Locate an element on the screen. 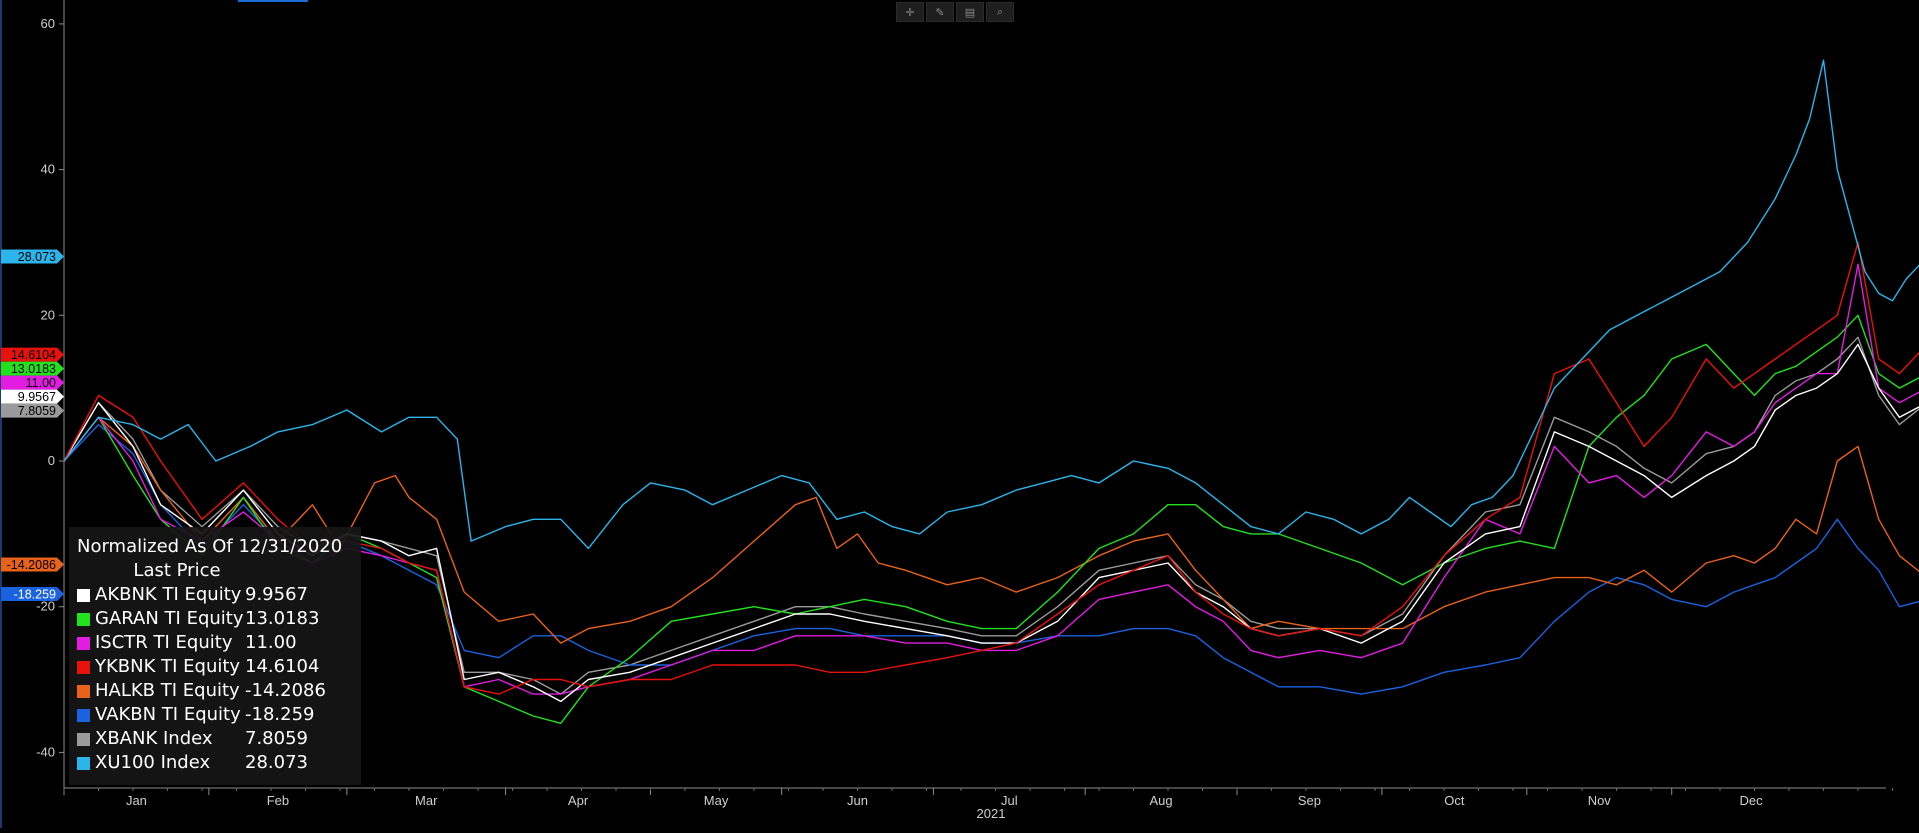  legend-series-value: -14.2086 is located at coordinates (285, 690).